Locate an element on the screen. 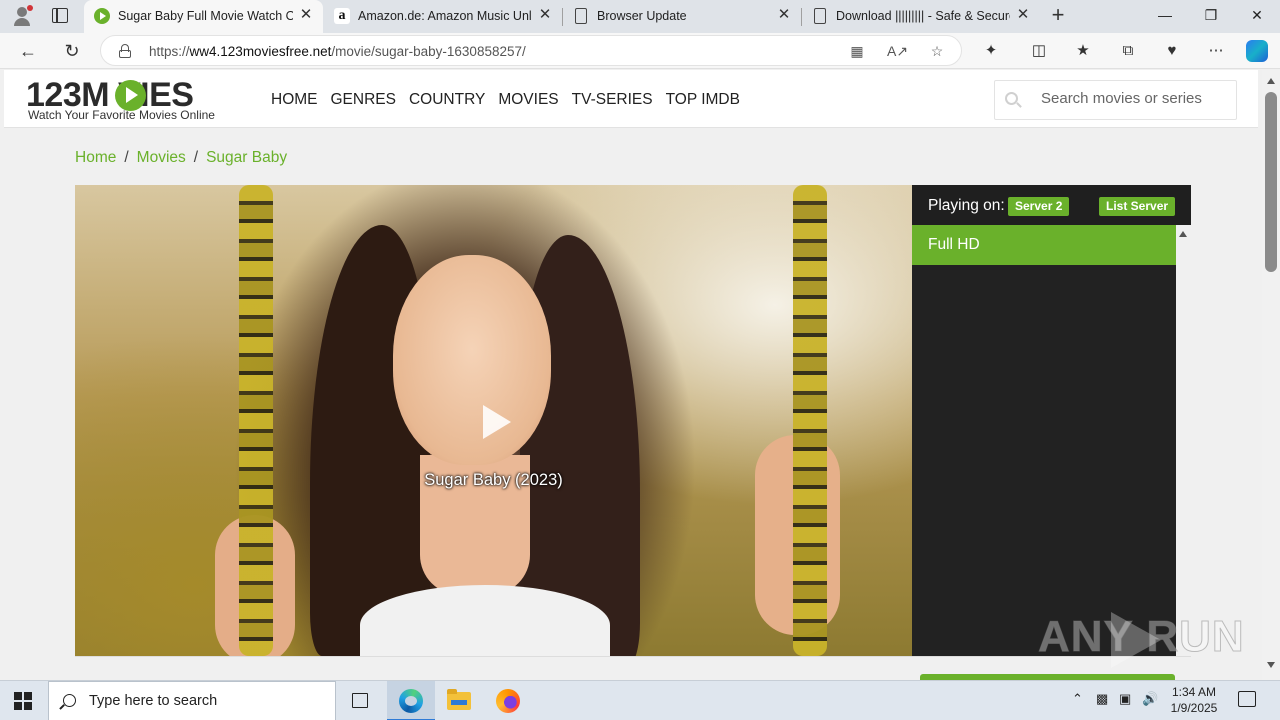  nav-movies: MOVIES is located at coordinates (528, 100).